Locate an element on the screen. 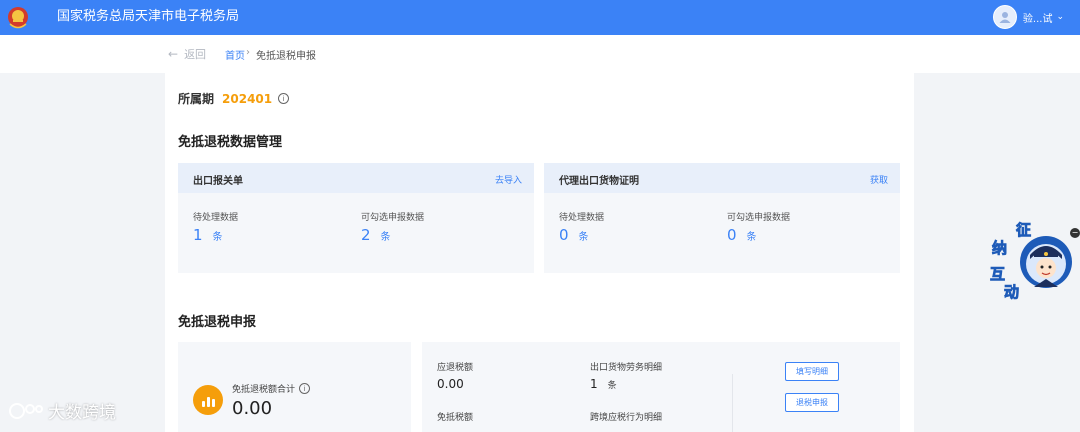 The image size is (1080, 432). refund-declare-button: 退税申报 is located at coordinates (812, 402).